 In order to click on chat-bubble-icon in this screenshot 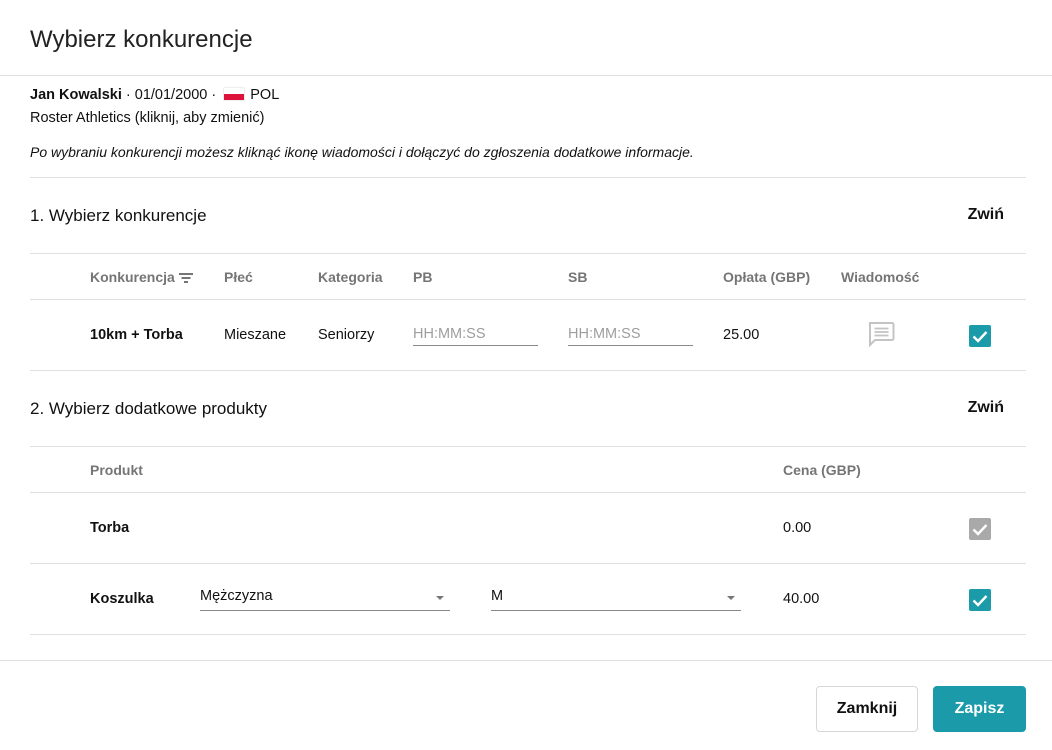, I will do `click(881, 334)`.